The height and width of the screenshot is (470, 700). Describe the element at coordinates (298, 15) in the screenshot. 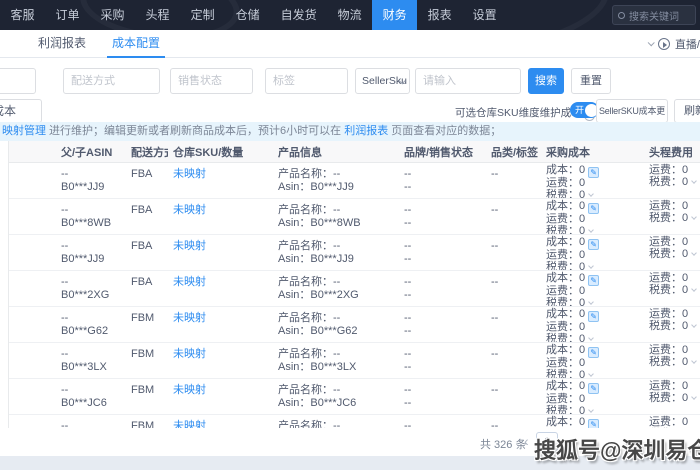

I see `nav-item-self-delivery: 自发货` at that location.